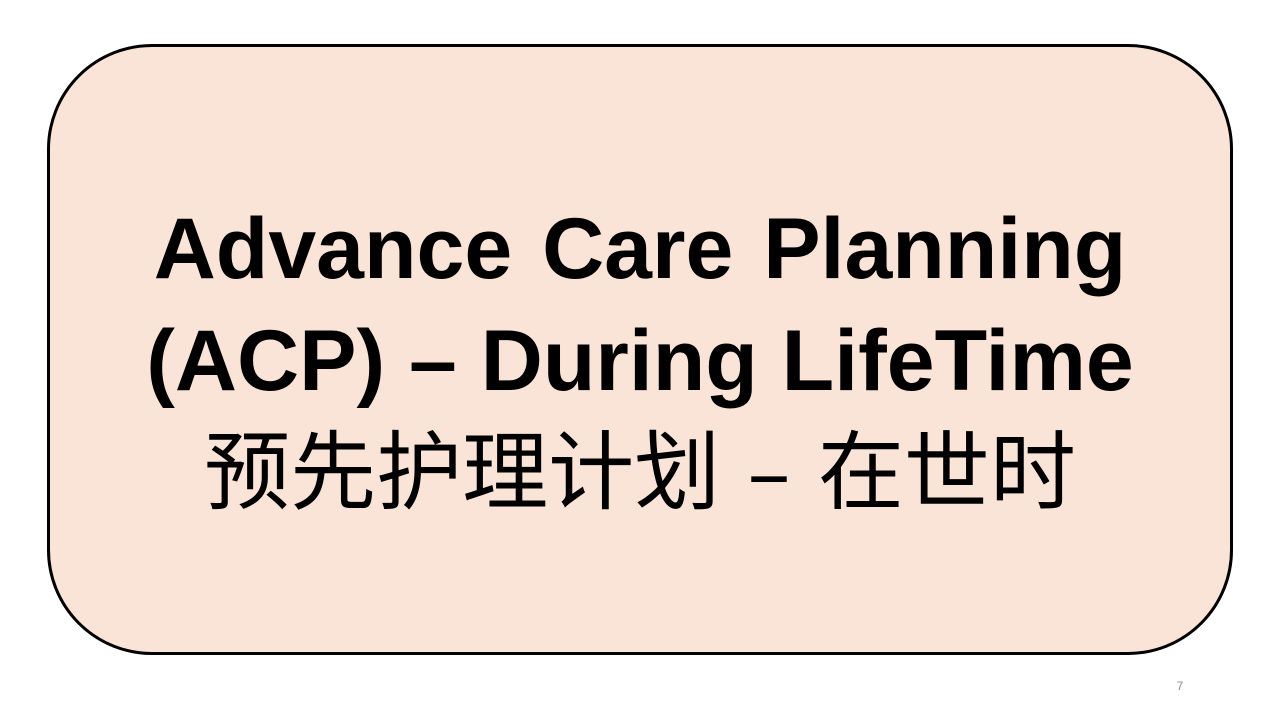  Describe the element at coordinates (640, 472) in the screenshot. I see `title-line-chinese: 预先护理计划 – 在世时` at that location.